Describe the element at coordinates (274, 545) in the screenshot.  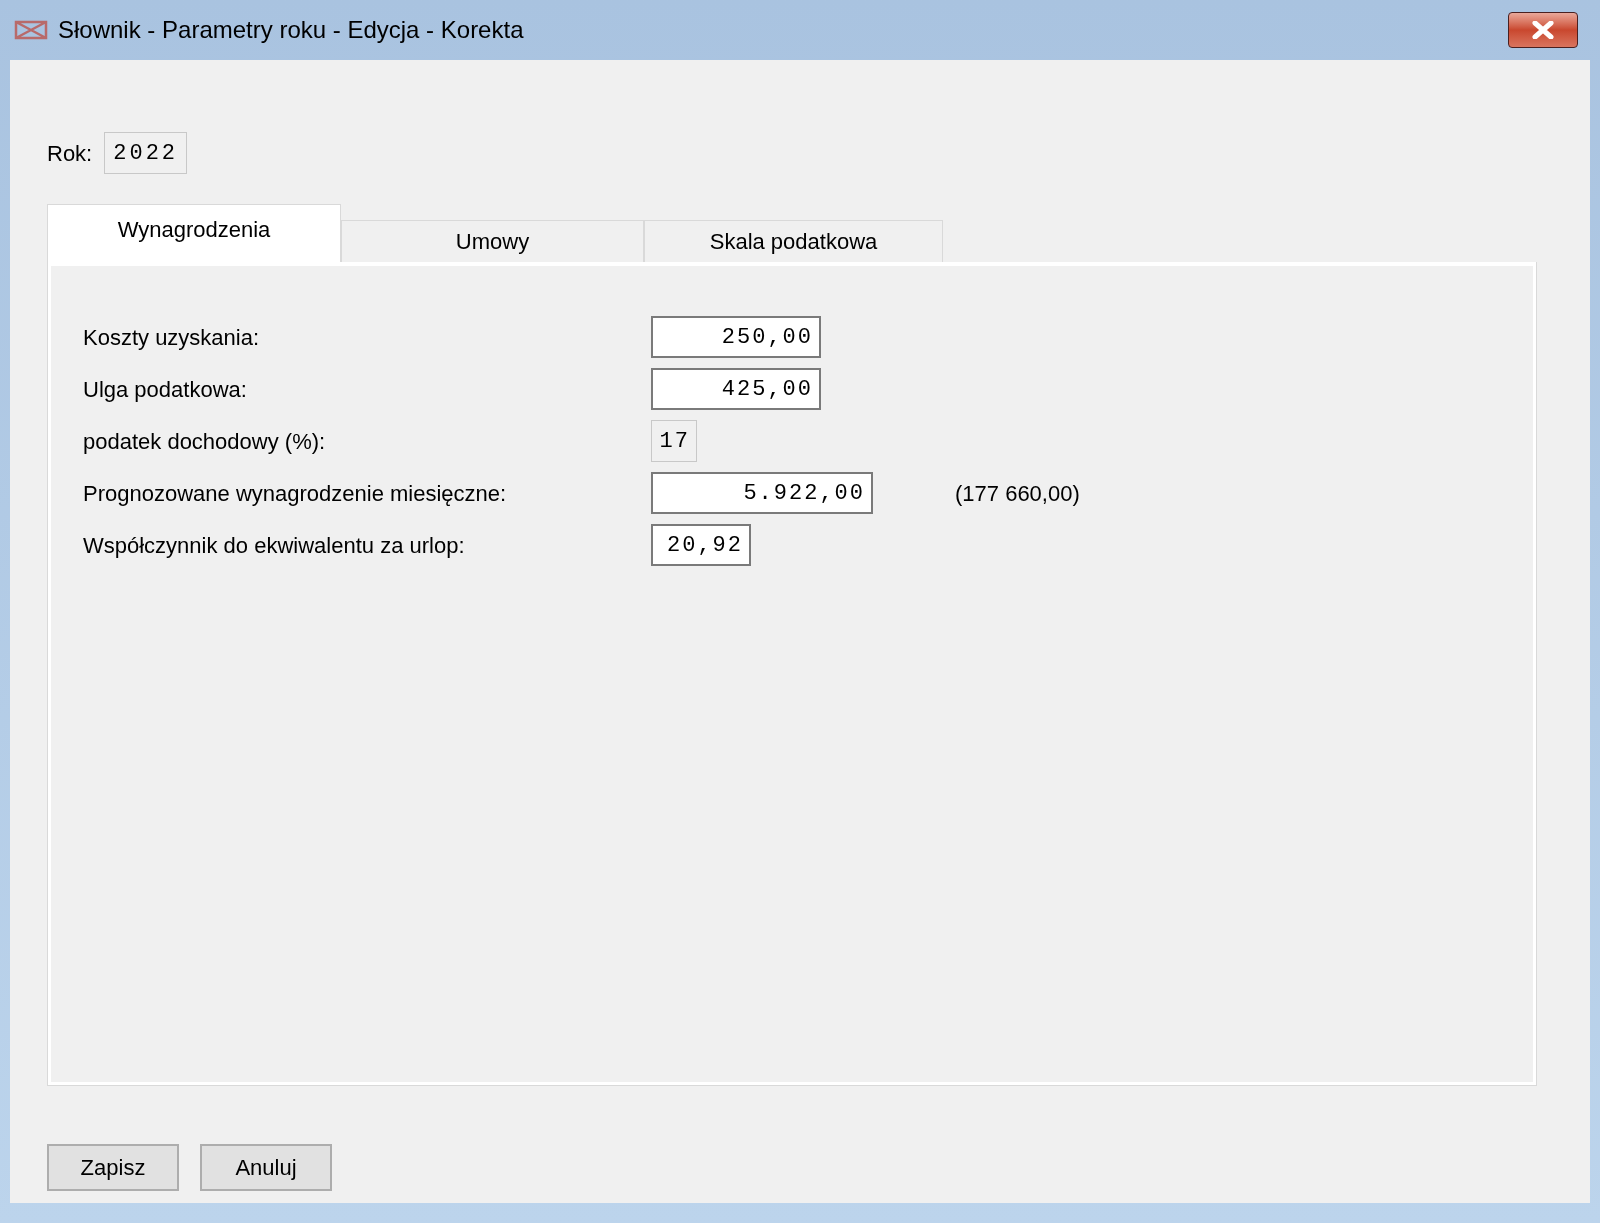
I see `field-label: Współczynnik do ekwiwalentu za urlop:` at that location.